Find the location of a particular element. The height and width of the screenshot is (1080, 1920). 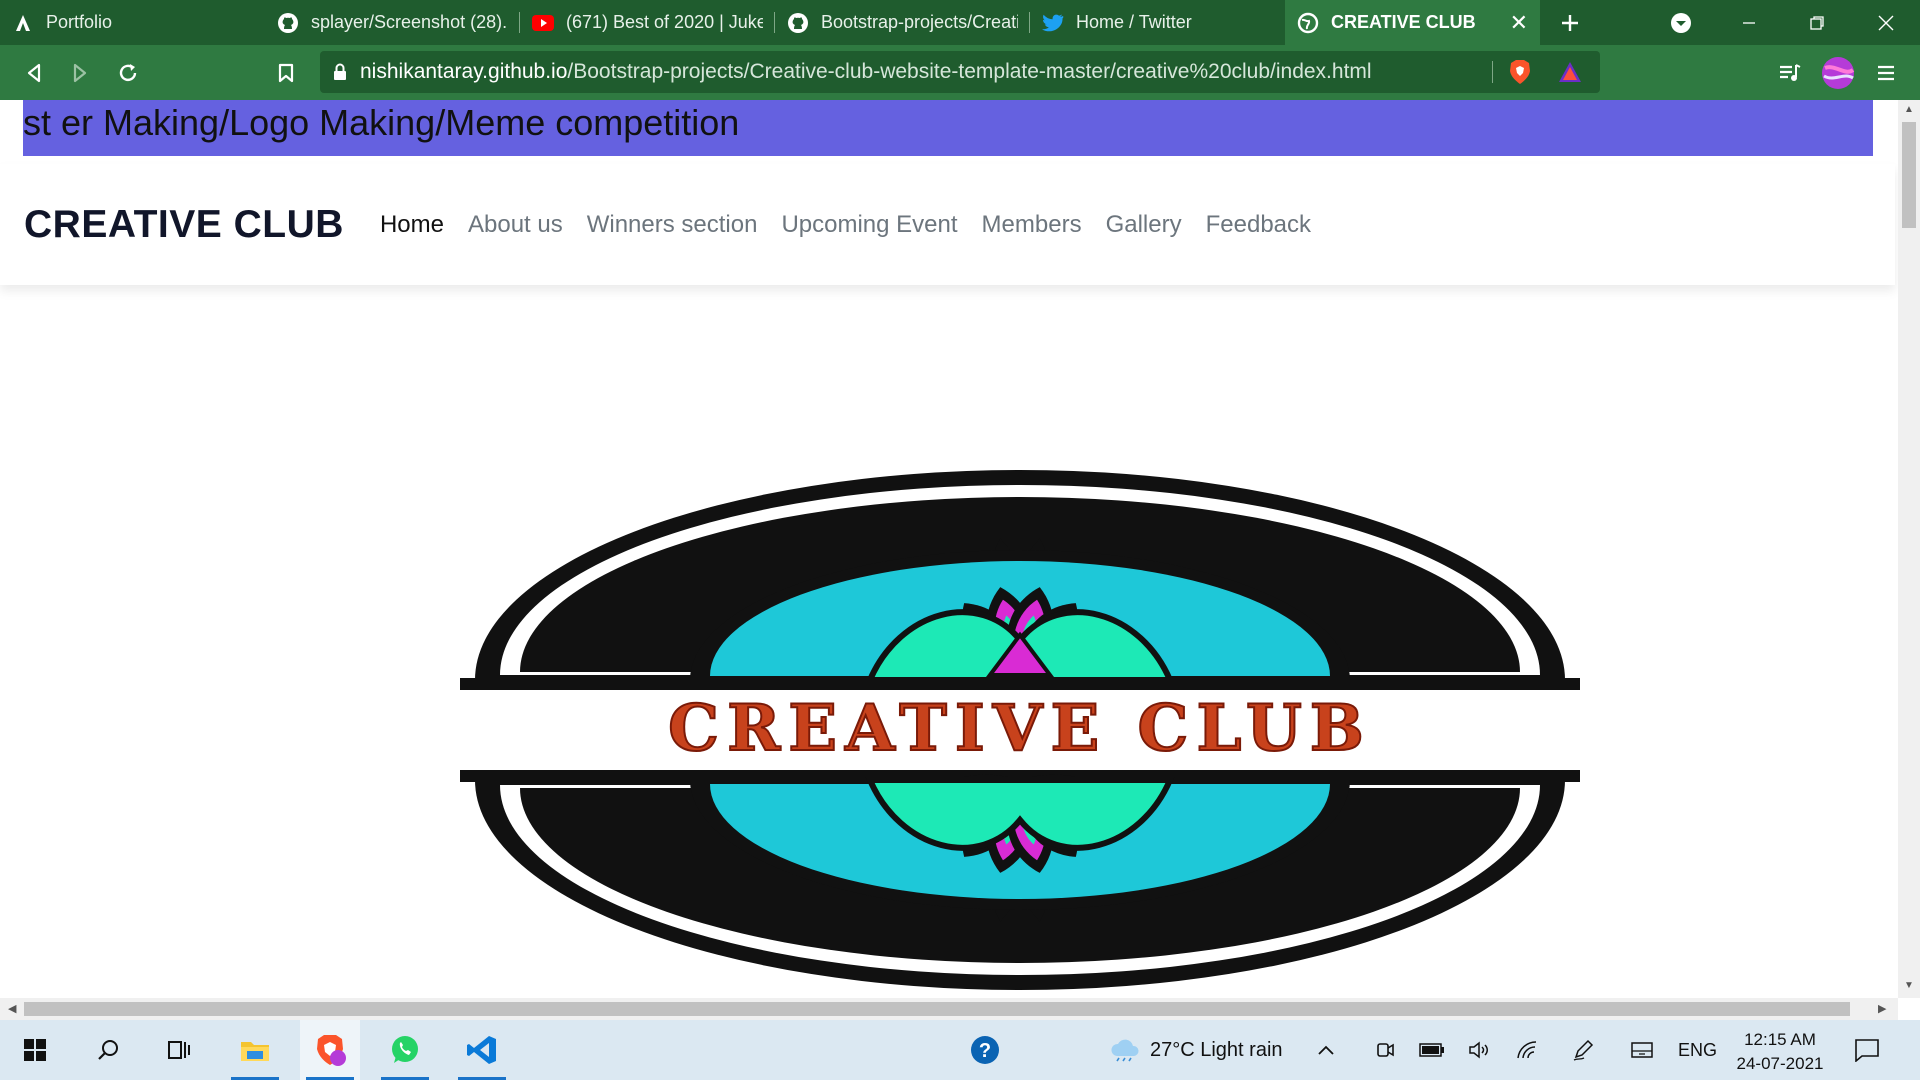

brave-browser-icon is located at coordinates (330, 1050).